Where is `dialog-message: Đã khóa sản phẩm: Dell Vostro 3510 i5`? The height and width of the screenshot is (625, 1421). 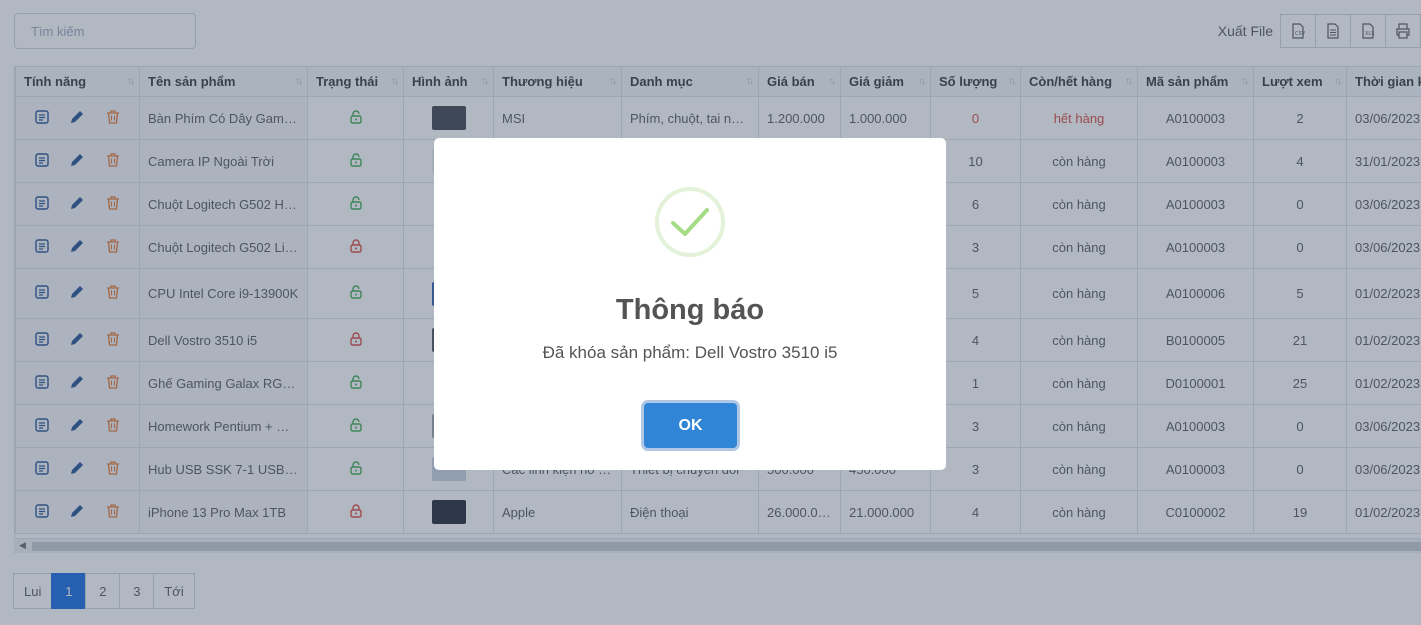
dialog-message: Đã khóa sản phẩm: Dell Vostro 3510 i5 is located at coordinates (690, 352).